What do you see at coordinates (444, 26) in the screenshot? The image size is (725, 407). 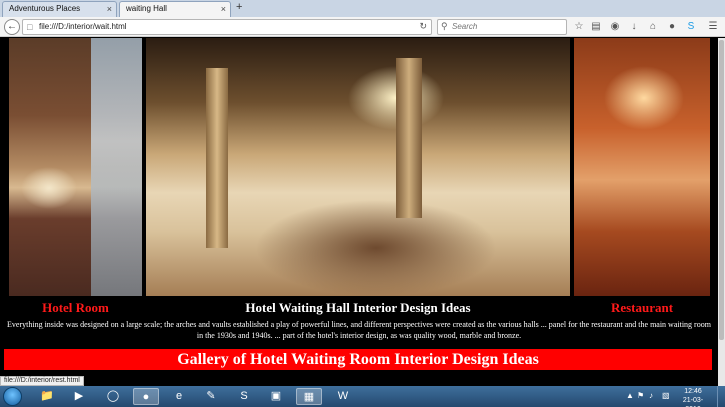 I see `search-icon: ⚲` at bounding box center [444, 26].